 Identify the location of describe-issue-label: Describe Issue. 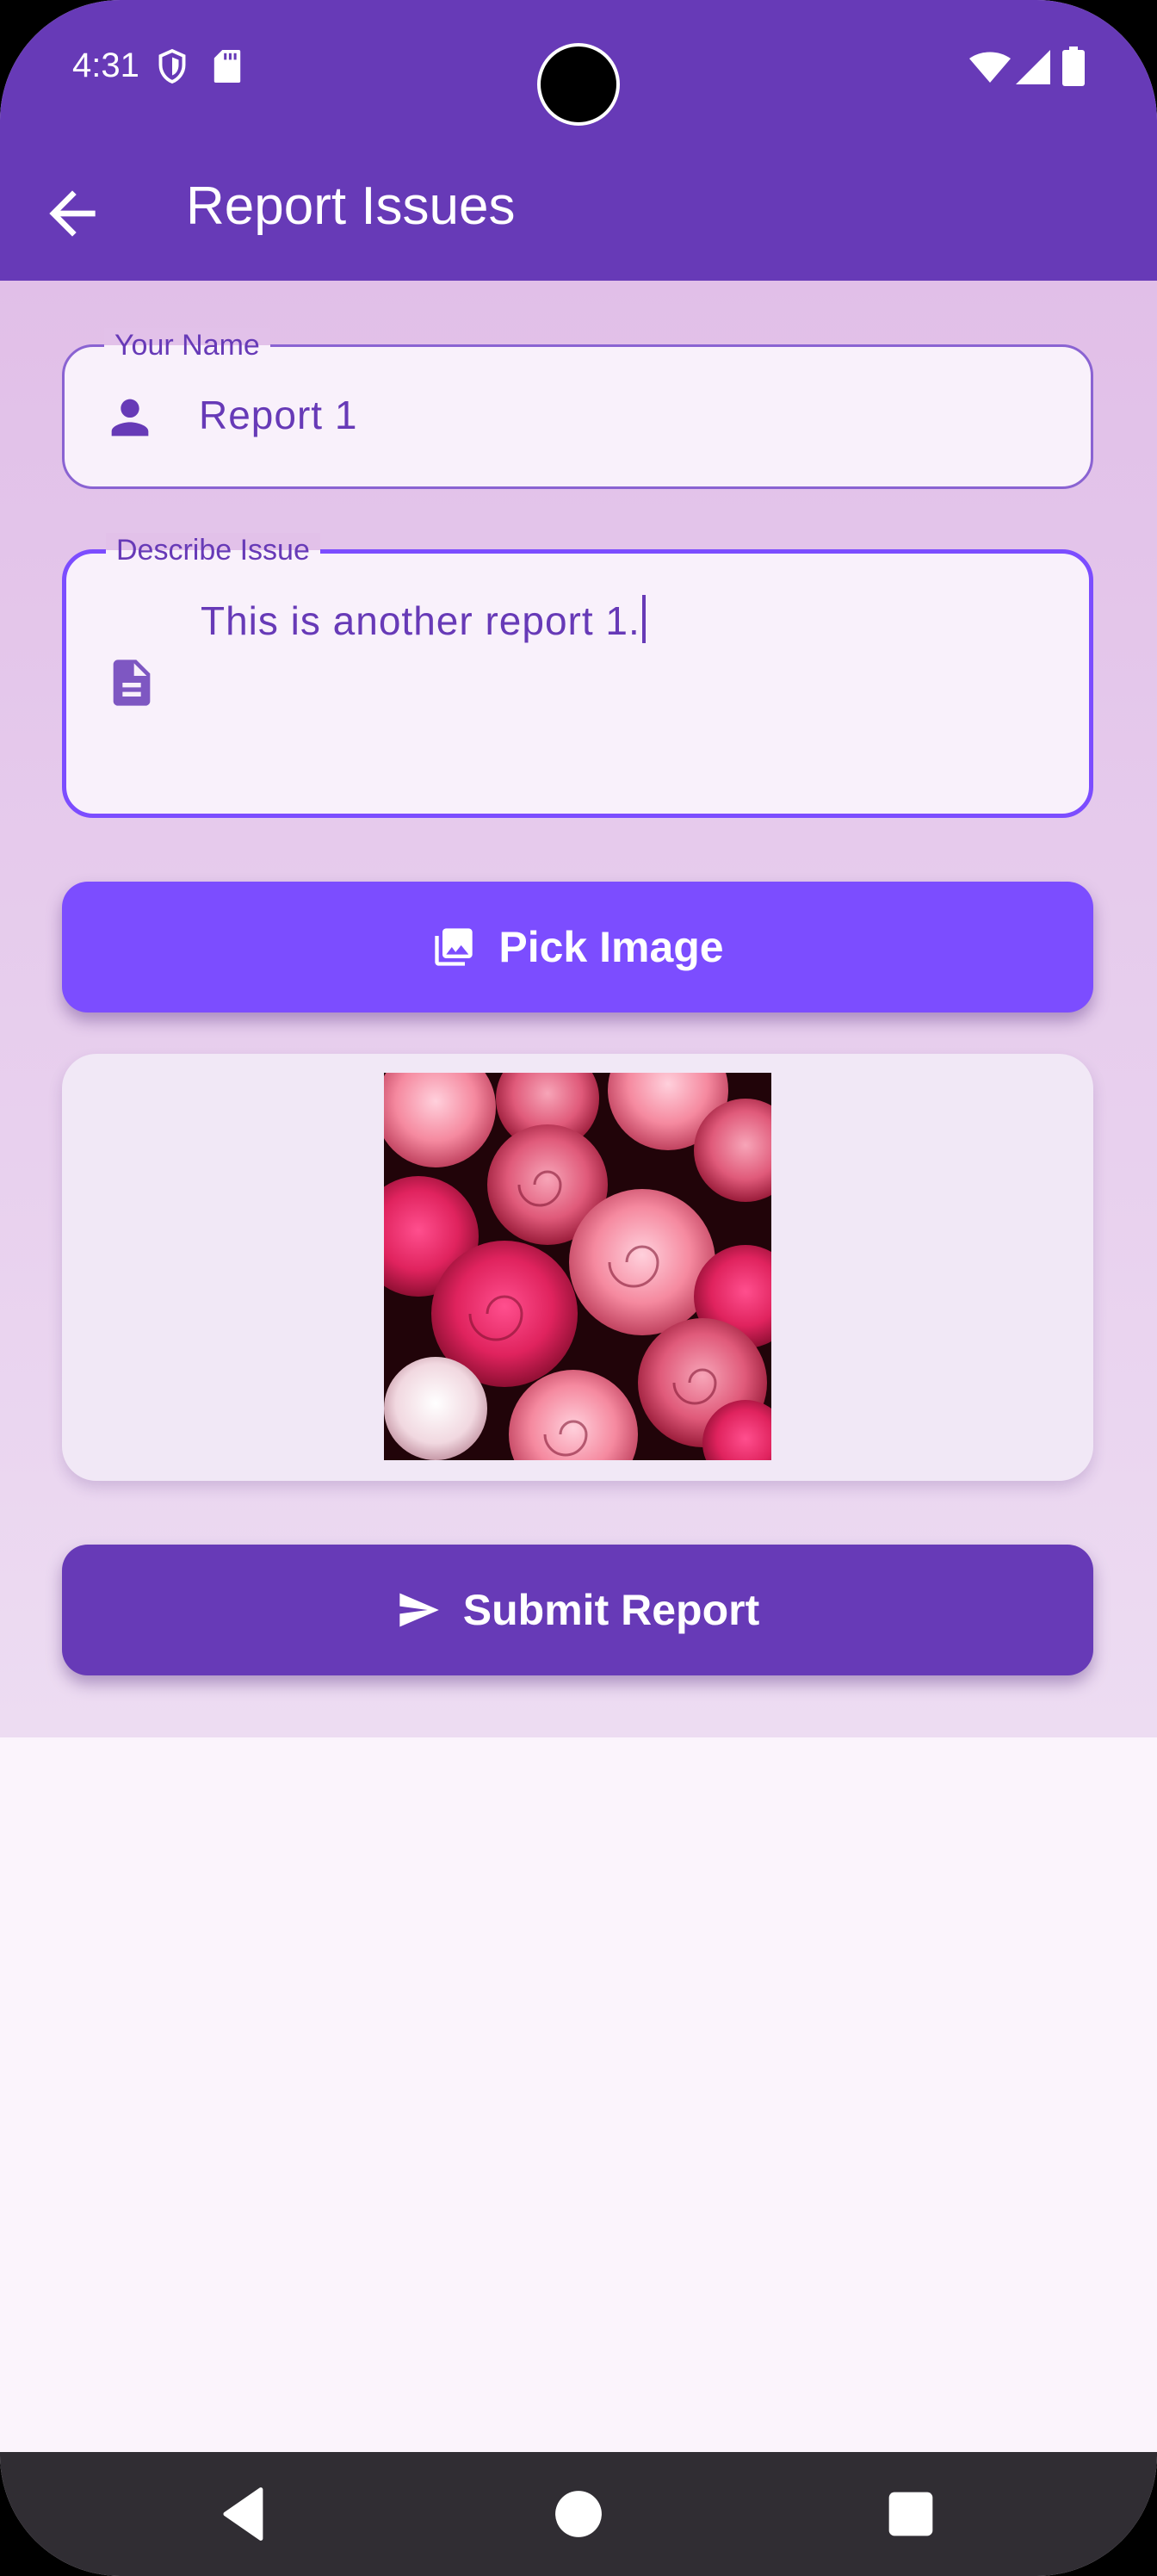
(213, 550).